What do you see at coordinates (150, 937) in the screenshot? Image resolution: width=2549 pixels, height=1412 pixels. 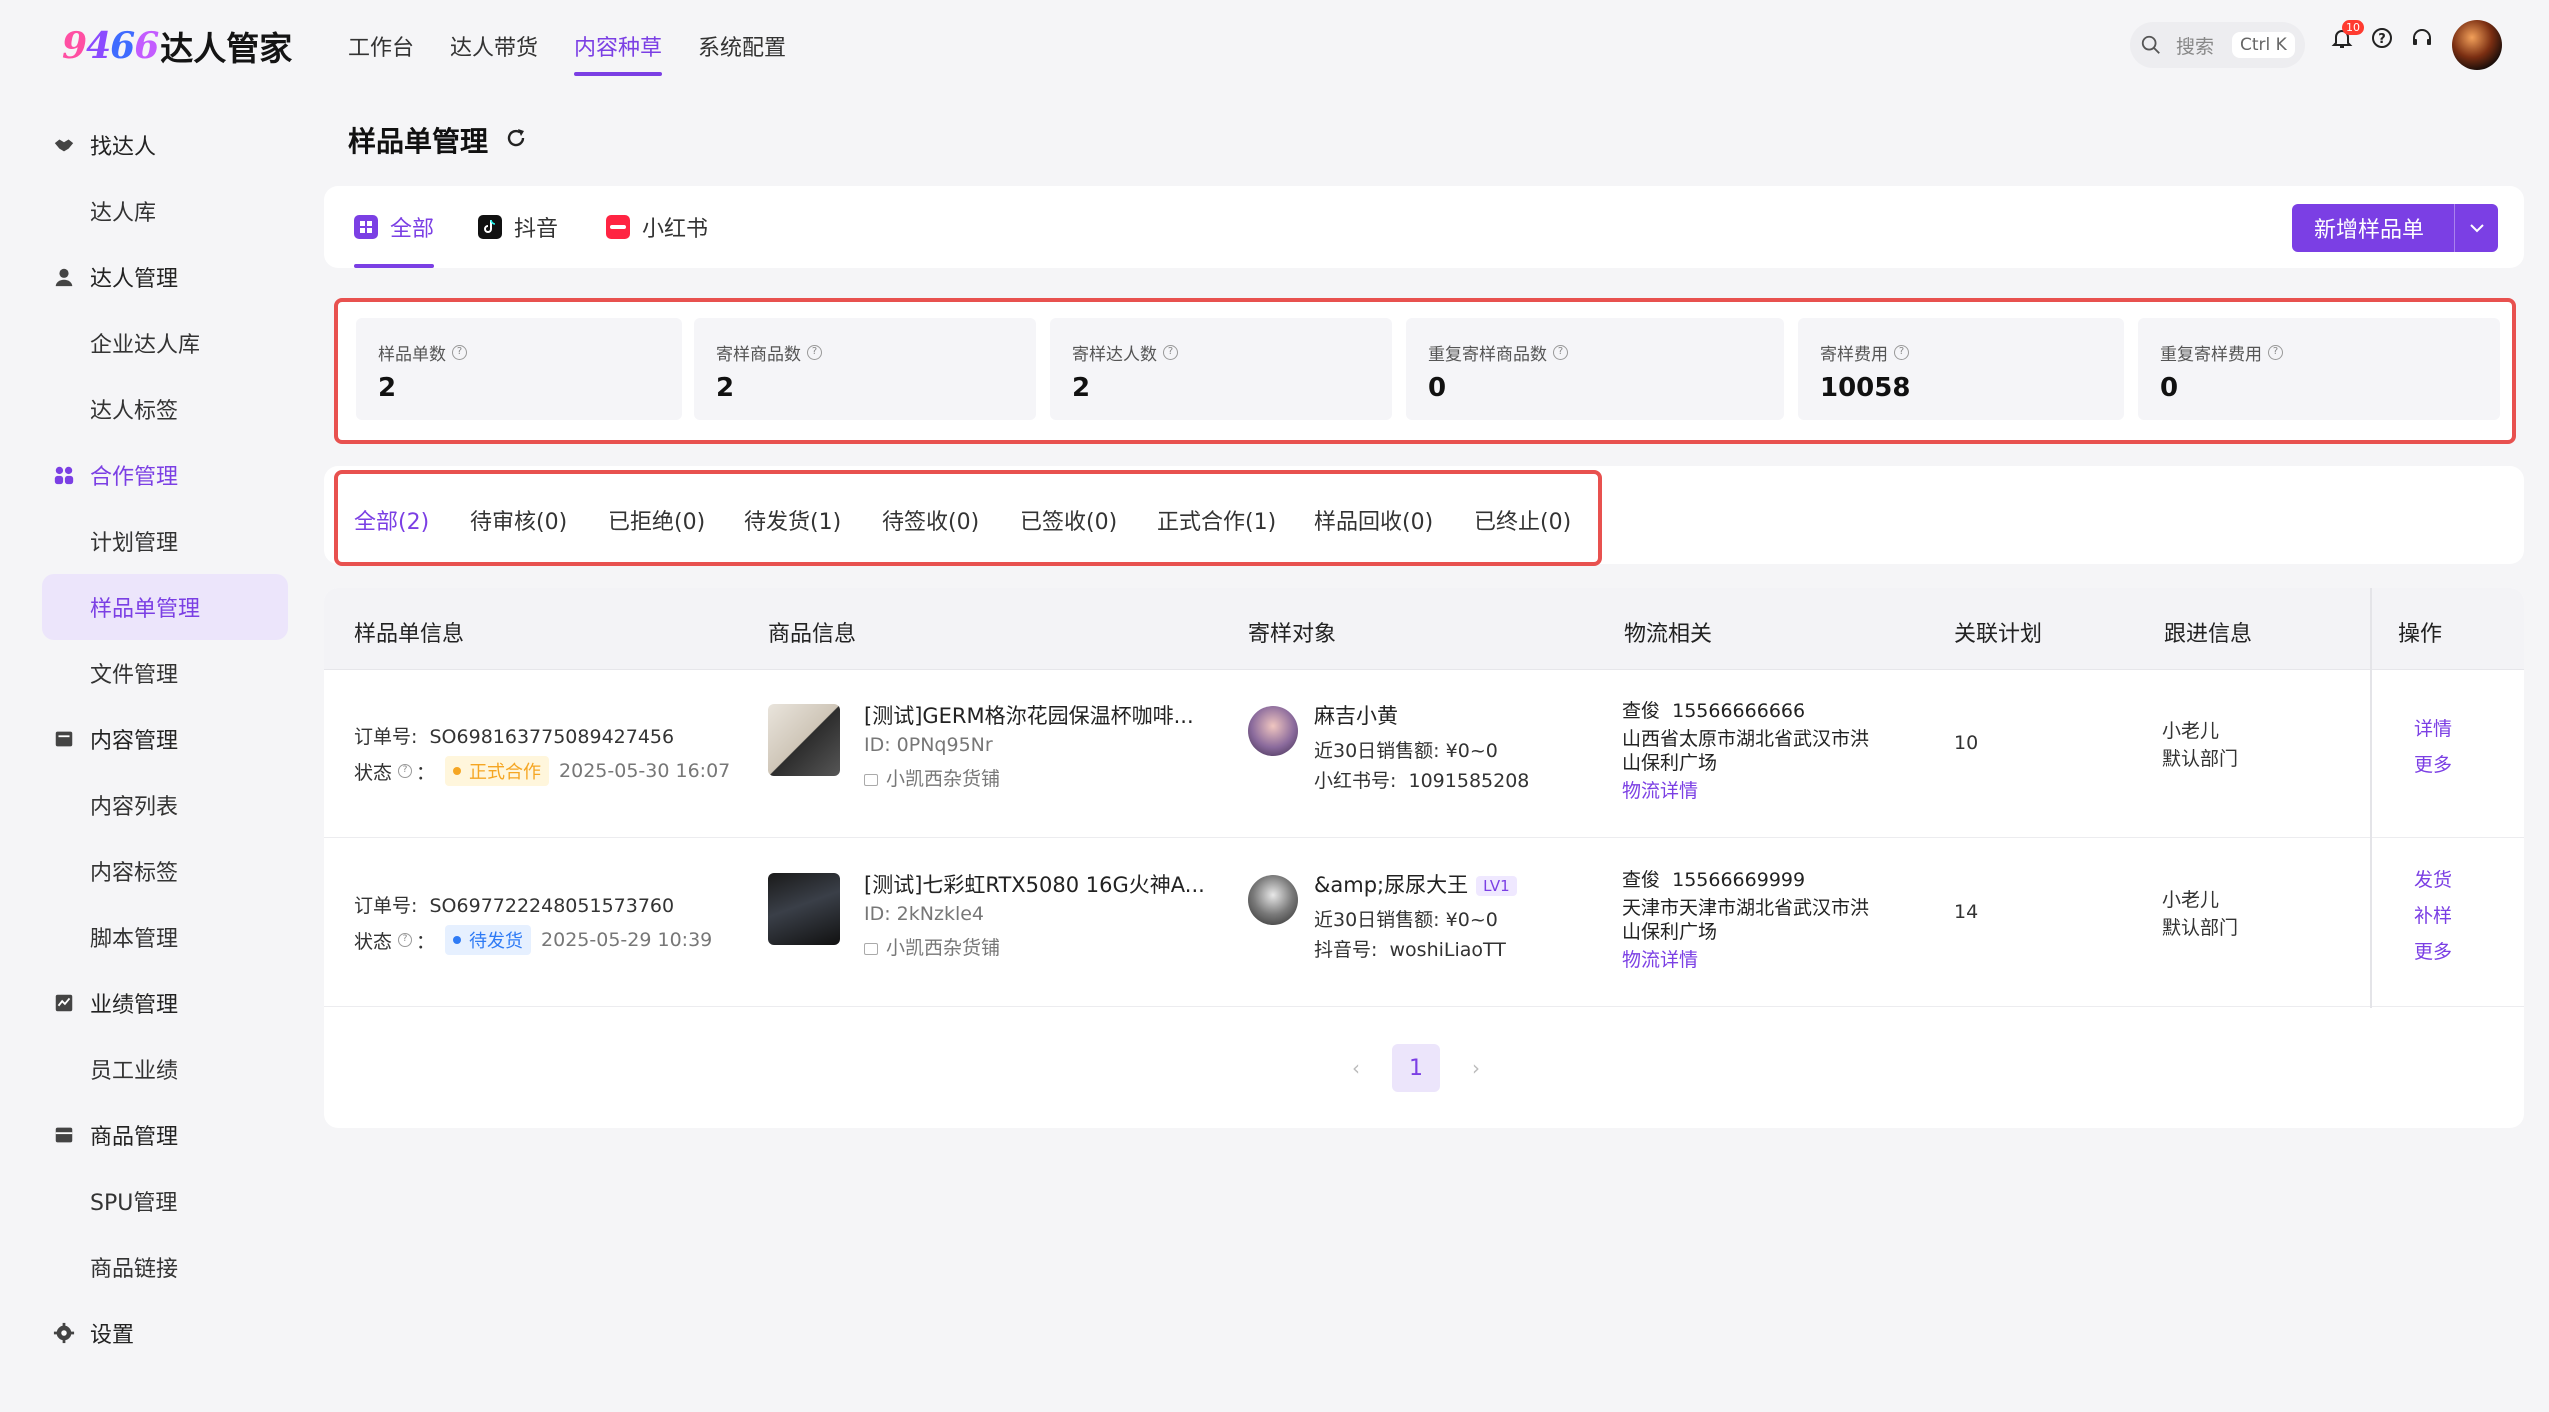 I see `sidebar-item-script-mgmt: 脚本管理` at bounding box center [150, 937].